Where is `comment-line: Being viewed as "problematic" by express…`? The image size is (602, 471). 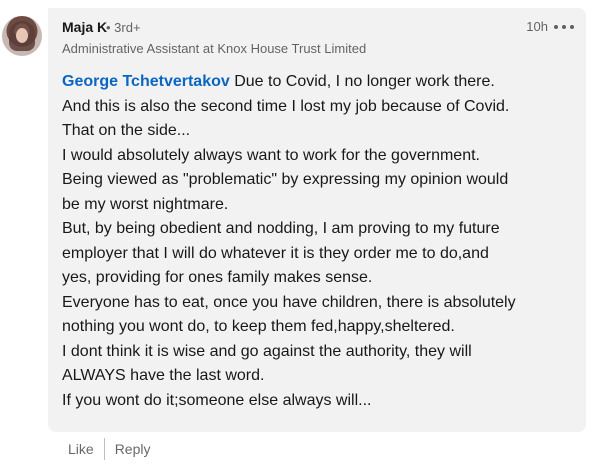
comment-line: Being viewed as "problematic" by express… is located at coordinates (285, 179).